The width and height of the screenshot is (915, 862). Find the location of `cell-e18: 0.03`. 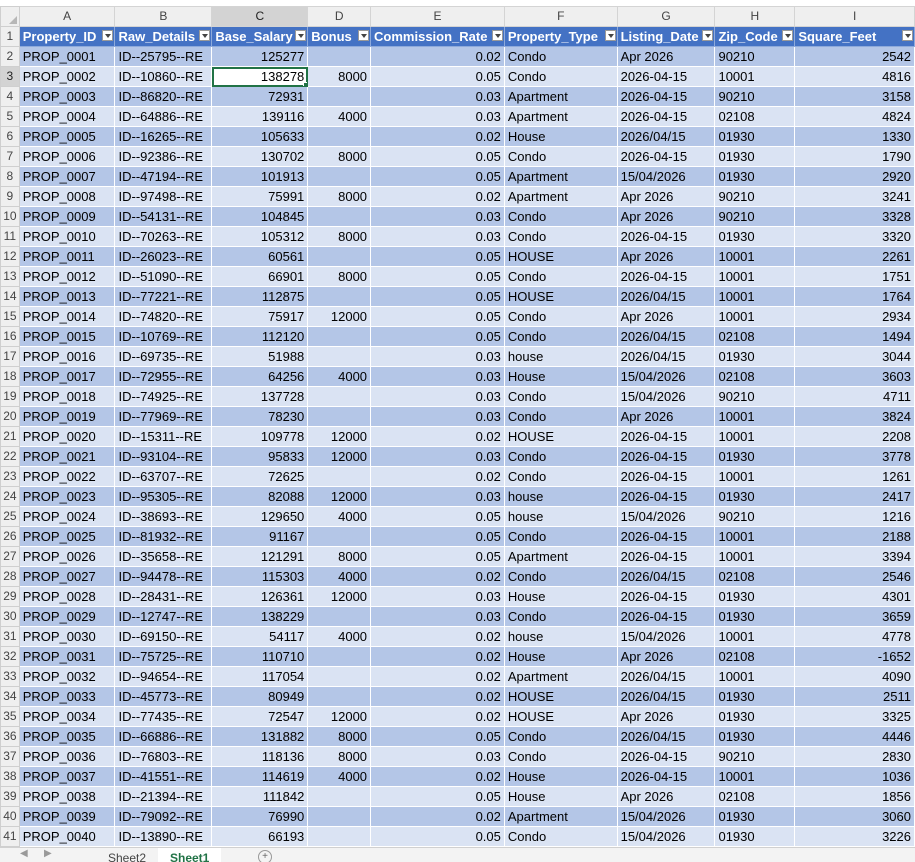

cell-e18: 0.03 is located at coordinates (437, 376).